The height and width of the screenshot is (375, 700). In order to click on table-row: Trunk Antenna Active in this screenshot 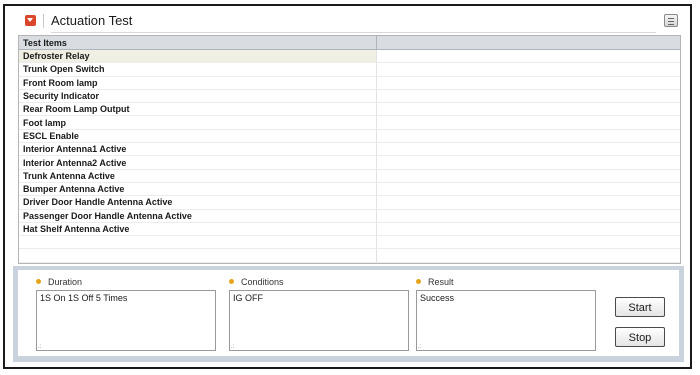, I will do `click(349, 176)`.